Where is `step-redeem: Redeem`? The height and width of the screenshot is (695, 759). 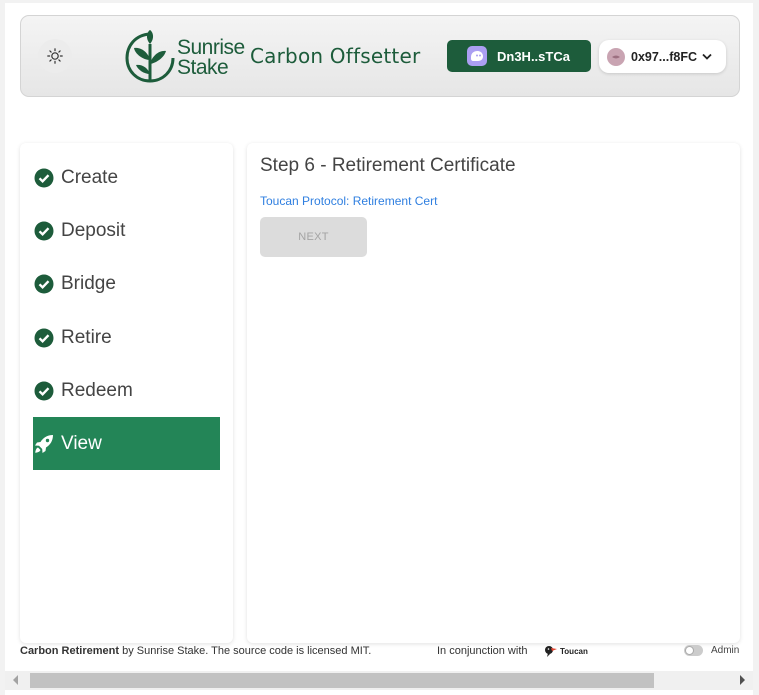
step-redeem: Redeem is located at coordinates (126, 390).